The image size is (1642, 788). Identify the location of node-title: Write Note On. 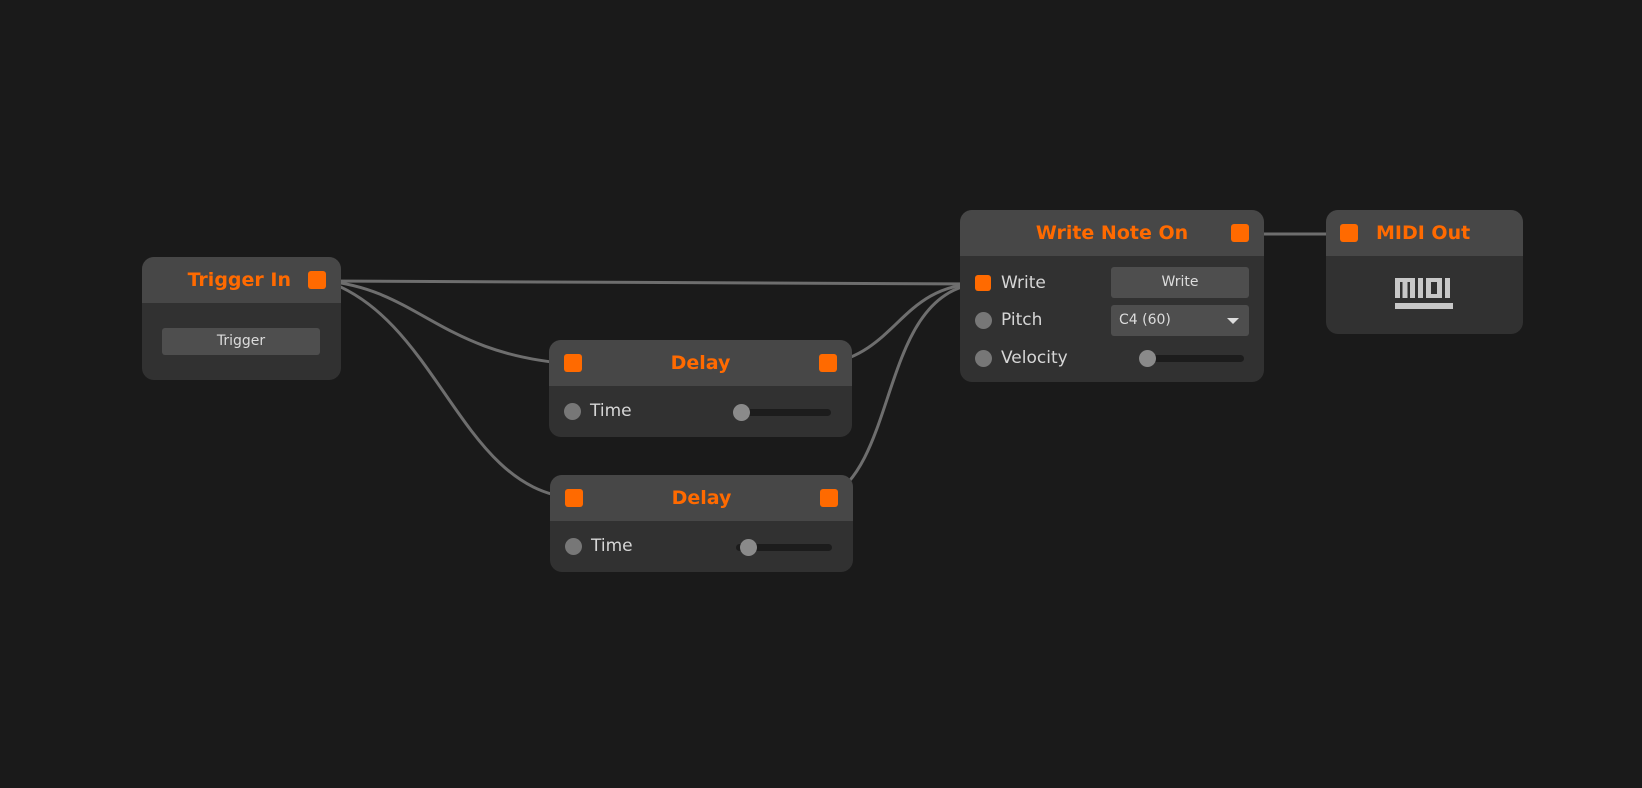
(1112, 233).